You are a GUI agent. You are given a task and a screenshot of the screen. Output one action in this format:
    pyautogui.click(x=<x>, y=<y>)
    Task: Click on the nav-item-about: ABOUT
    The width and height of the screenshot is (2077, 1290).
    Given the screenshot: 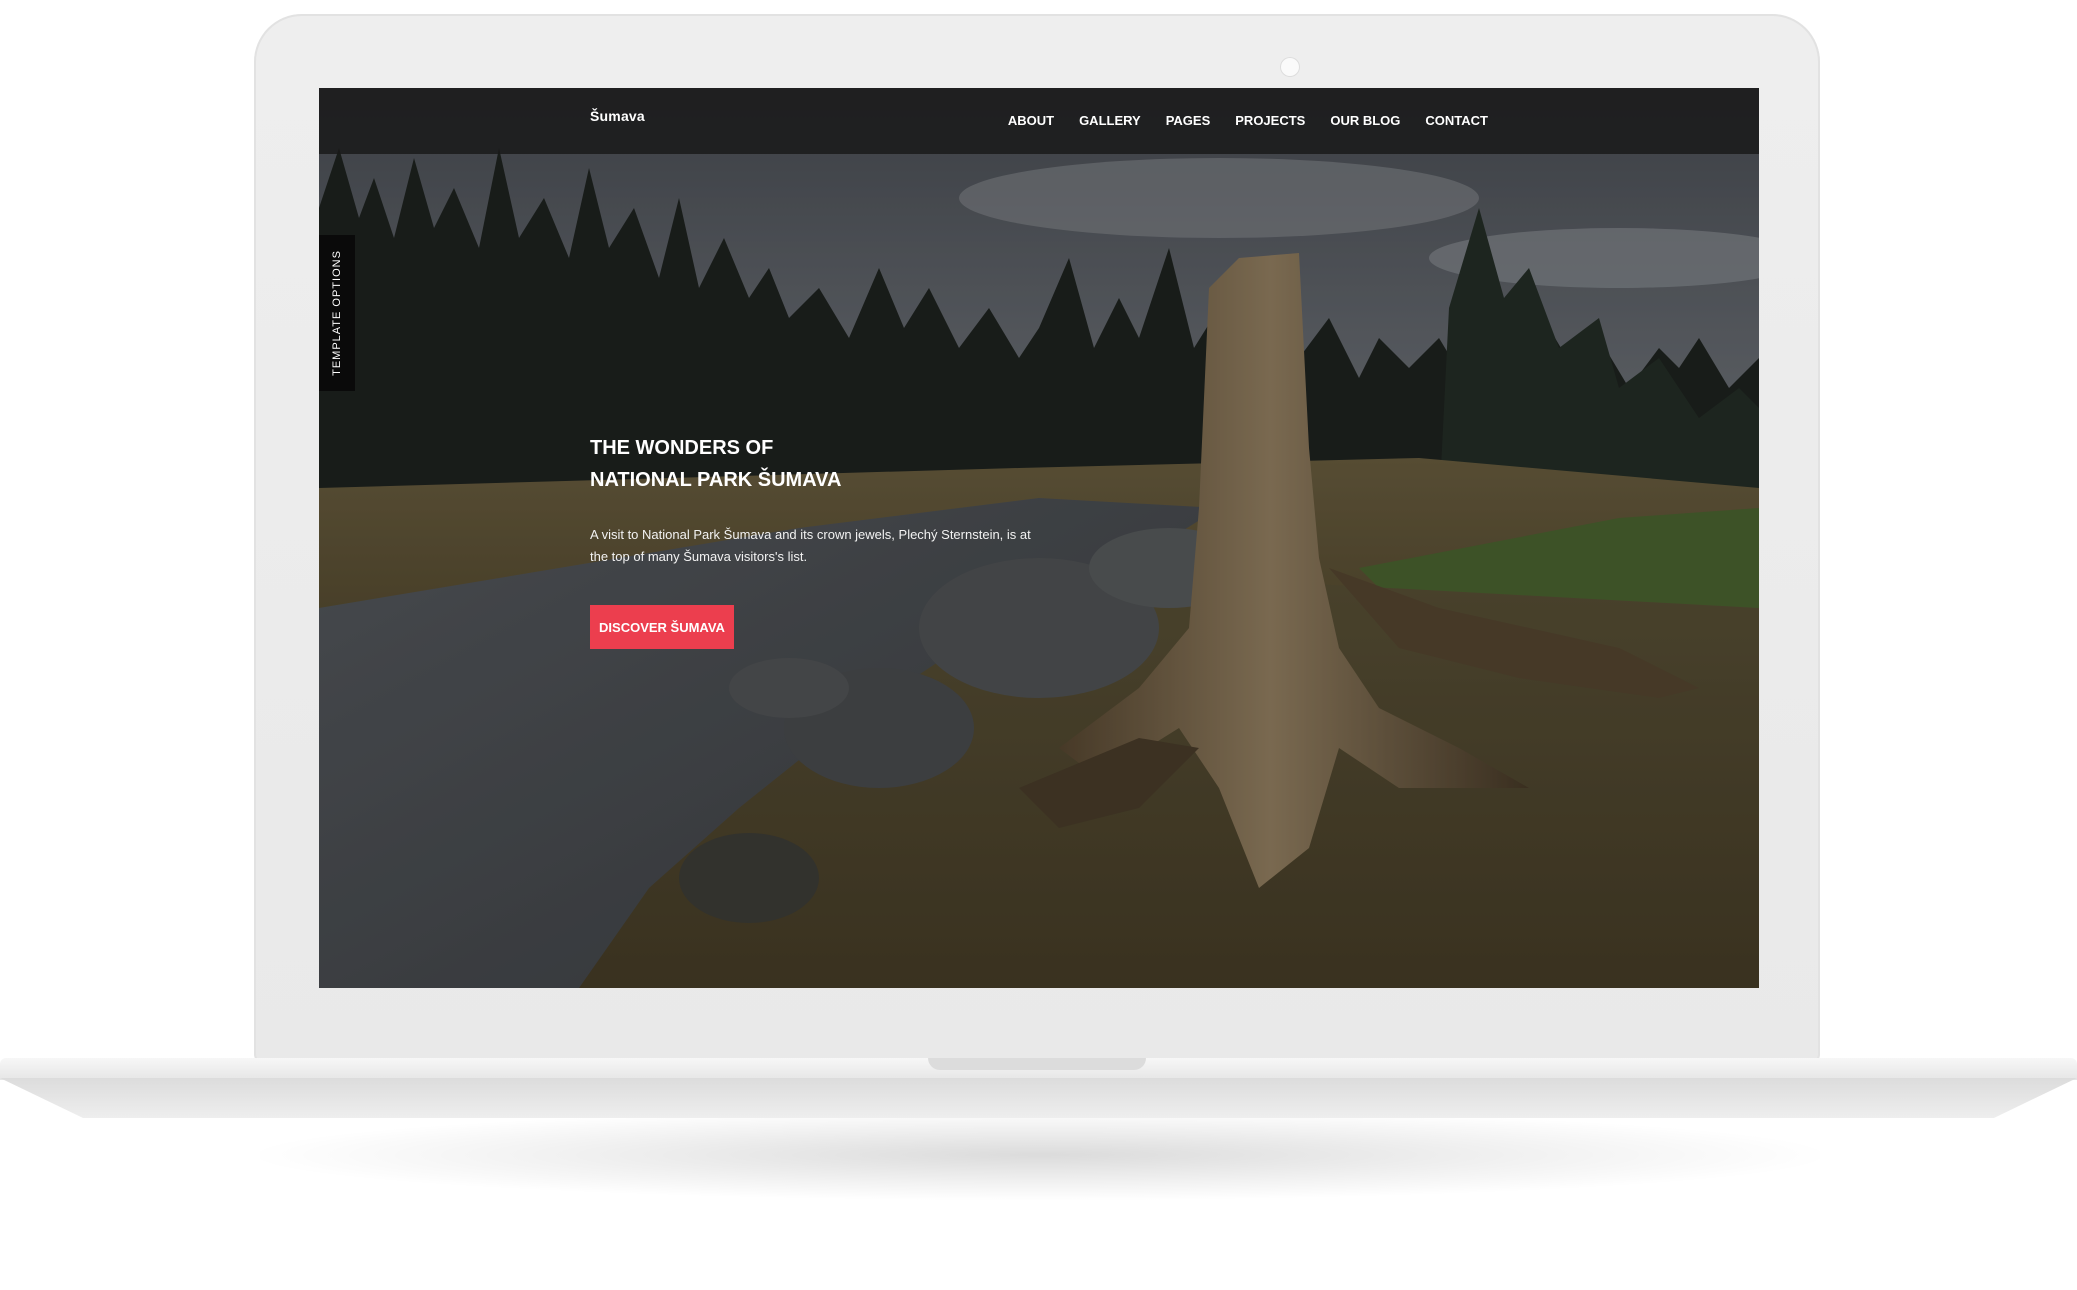 What is the action you would take?
    pyautogui.click(x=1031, y=120)
    